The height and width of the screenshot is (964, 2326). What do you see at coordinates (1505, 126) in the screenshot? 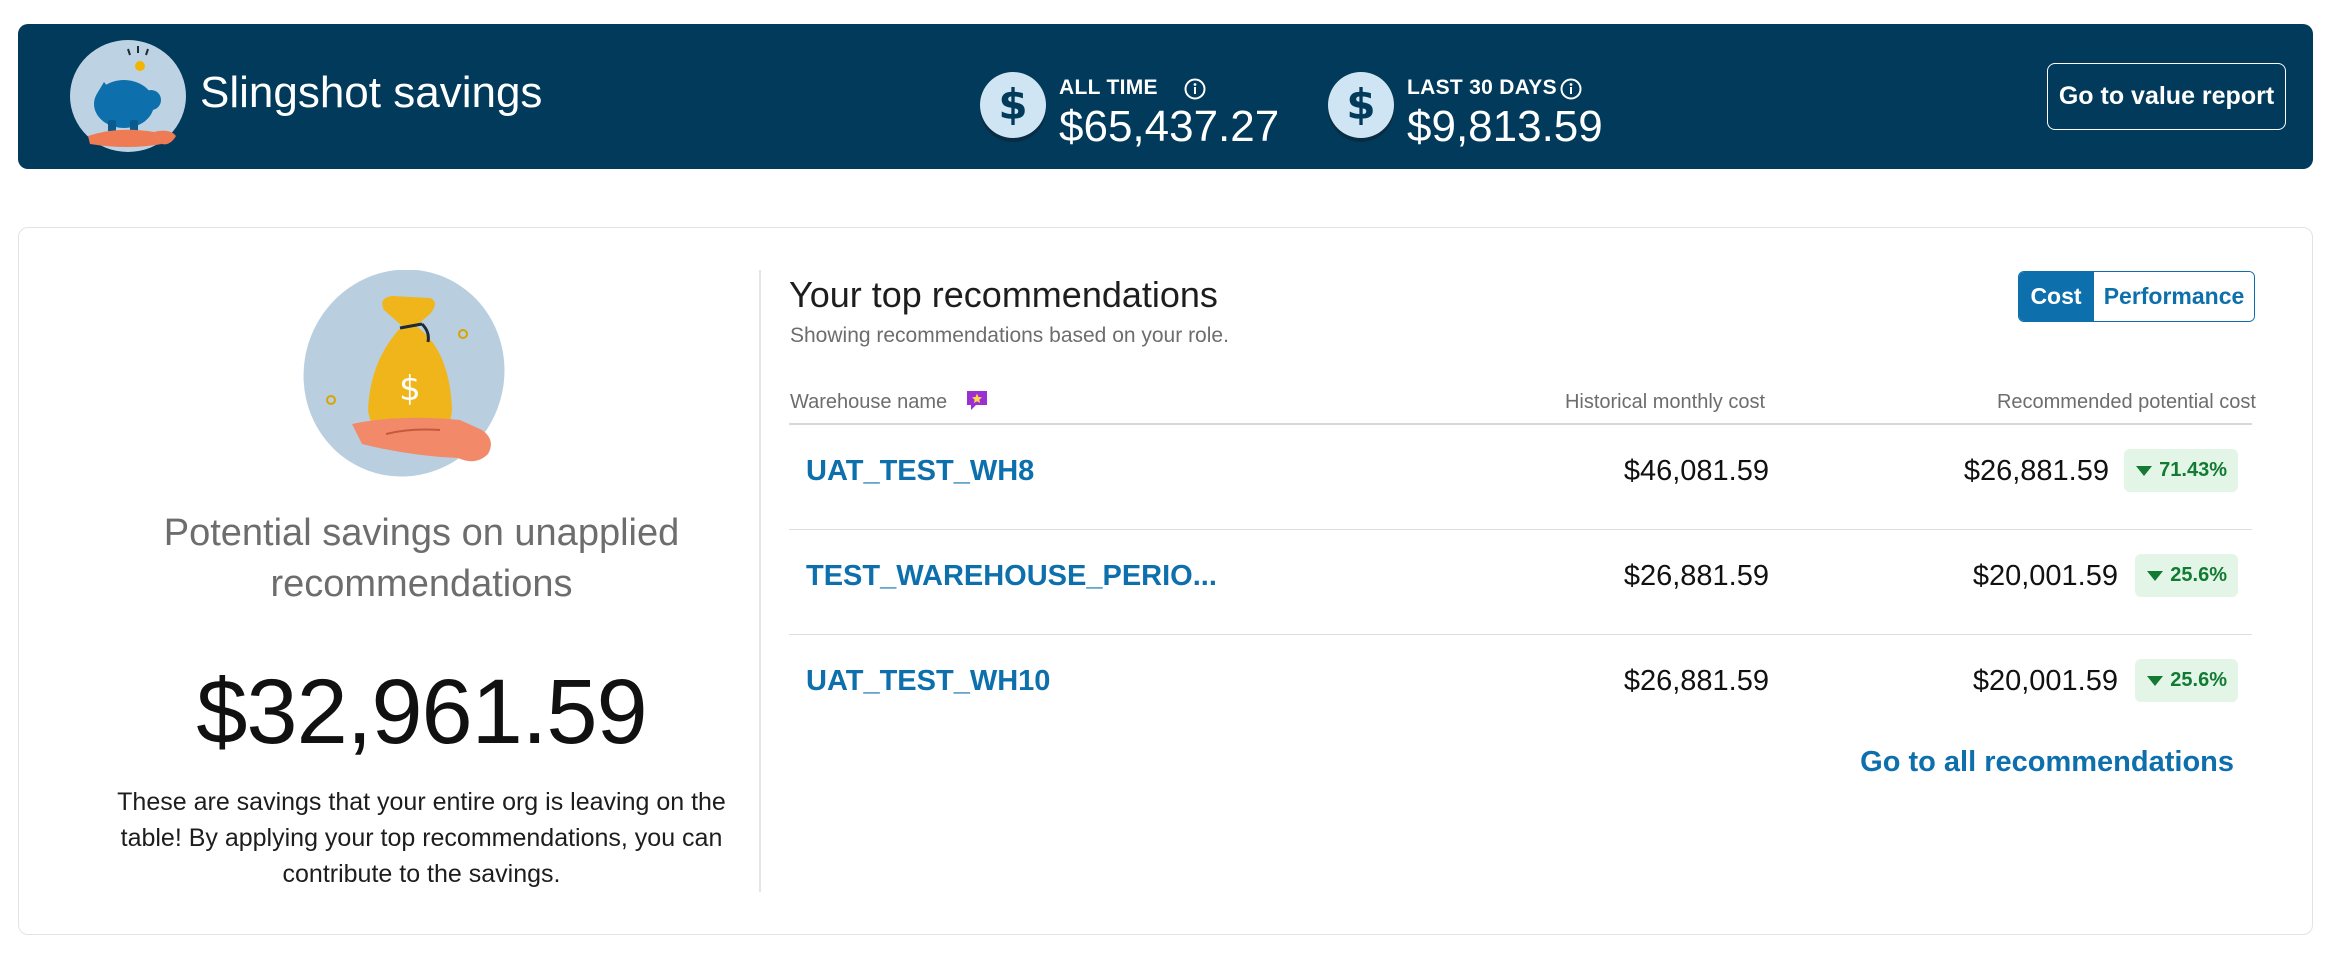
I see `last-30-days-value: $9,813.59` at bounding box center [1505, 126].